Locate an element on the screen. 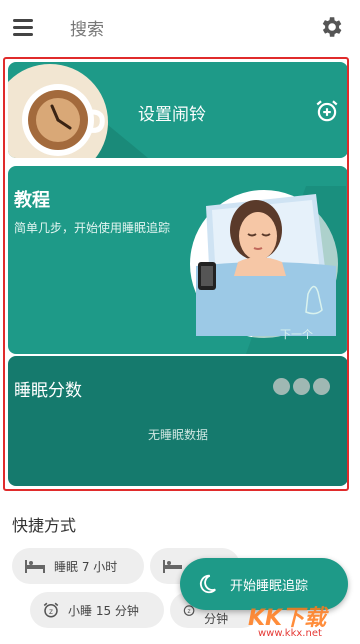  shortcut-nap-15m: z 小睡 15 分钟 is located at coordinates (97, 610).